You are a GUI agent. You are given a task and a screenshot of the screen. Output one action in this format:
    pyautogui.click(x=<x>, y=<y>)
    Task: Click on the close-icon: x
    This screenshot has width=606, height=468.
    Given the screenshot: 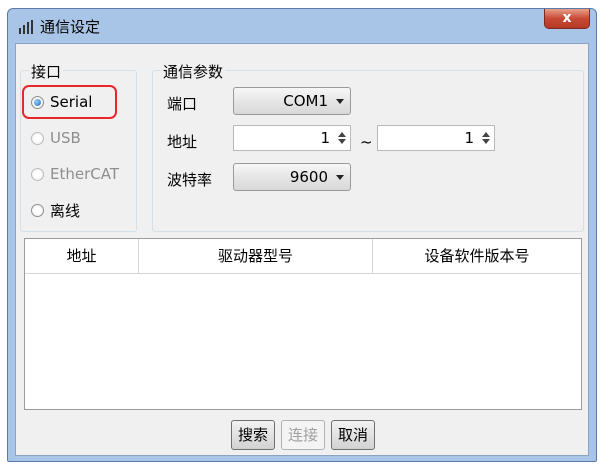 What is the action you would take?
    pyautogui.click(x=567, y=18)
    